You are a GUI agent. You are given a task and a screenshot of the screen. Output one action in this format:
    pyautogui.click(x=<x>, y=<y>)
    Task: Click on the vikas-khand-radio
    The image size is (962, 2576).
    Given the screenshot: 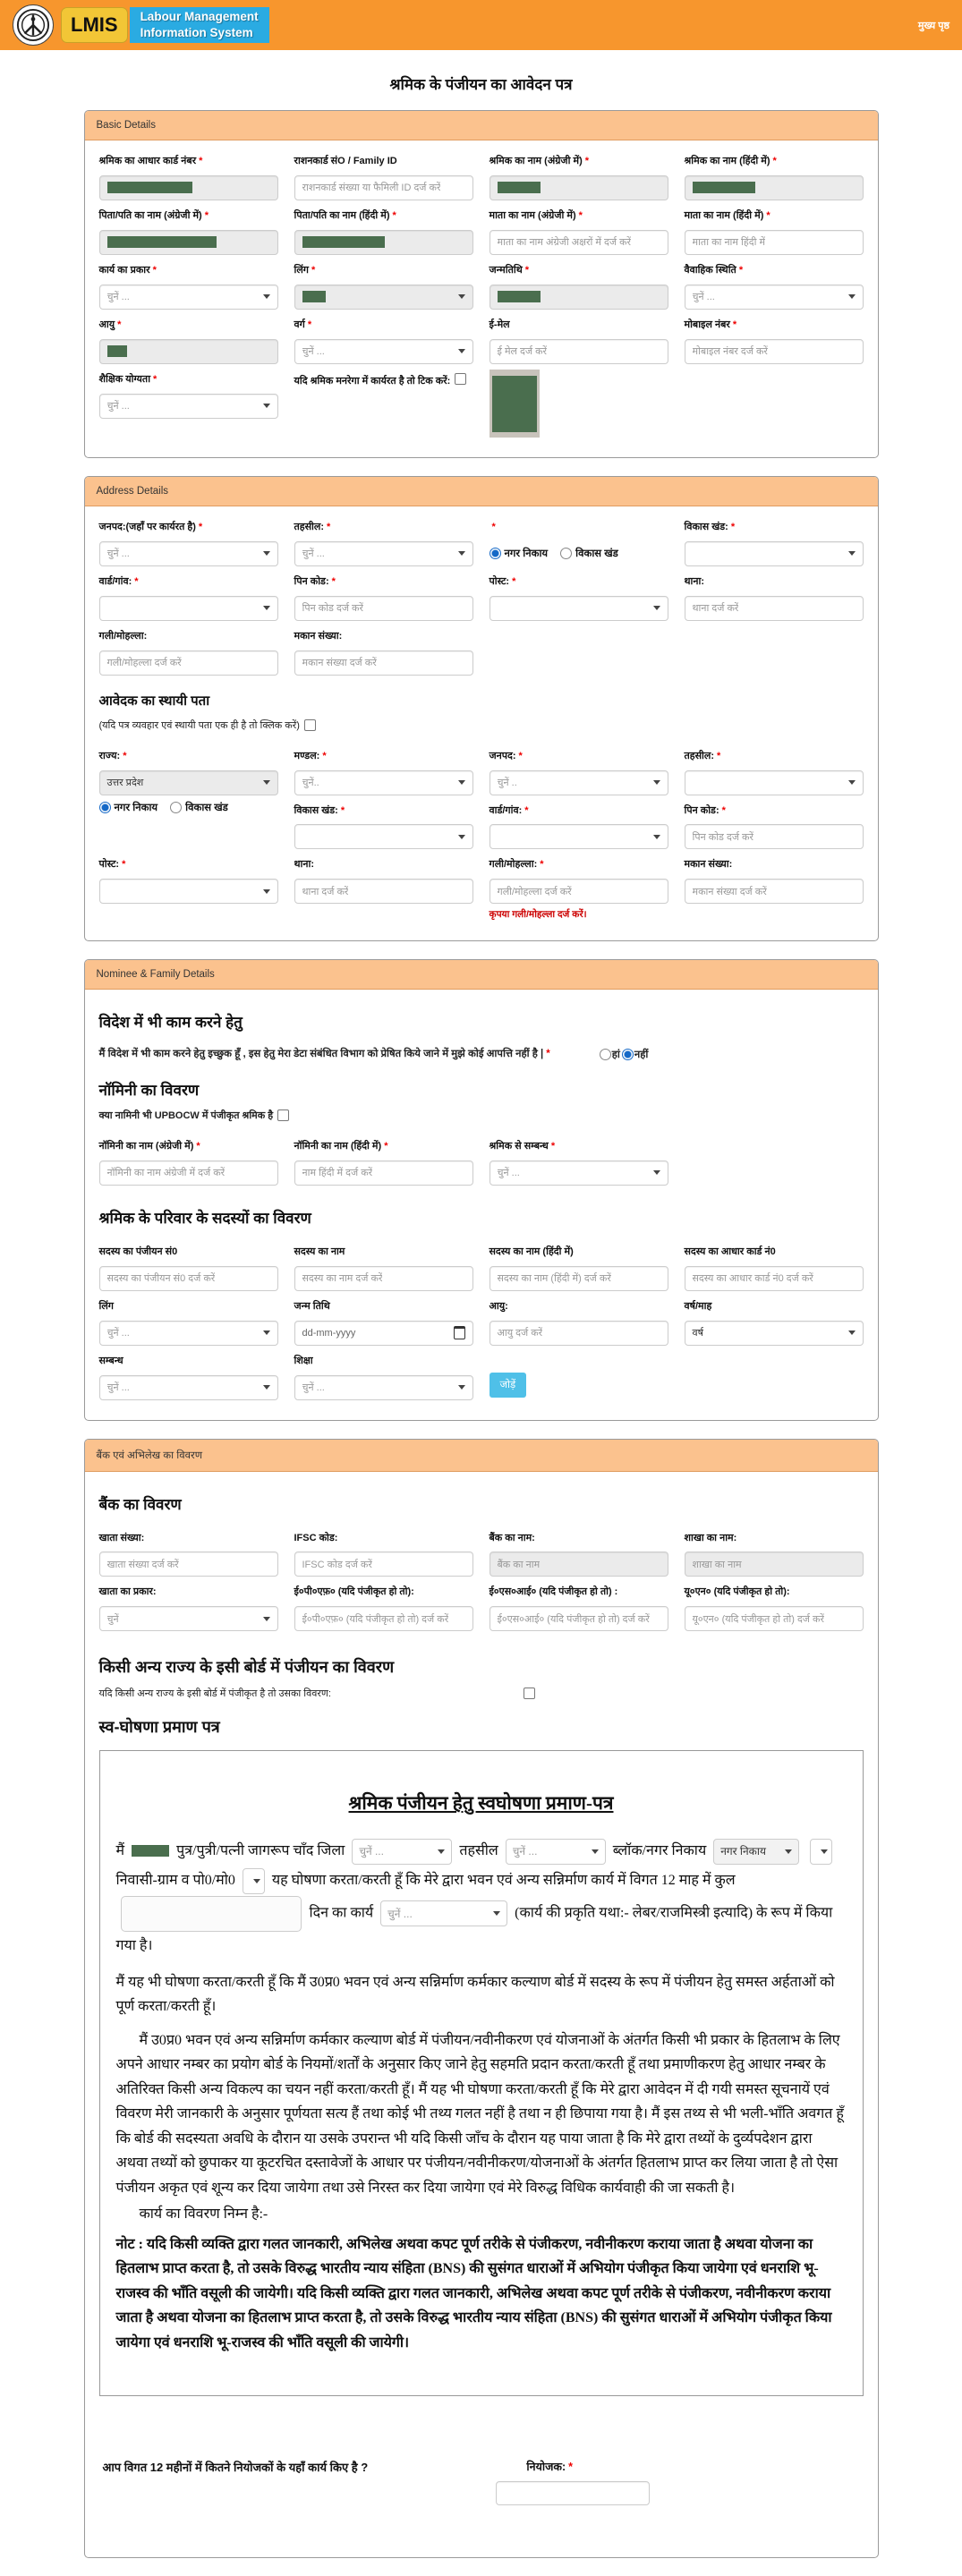 What is the action you would take?
    pyautogui.click(x=566, y=554)
    